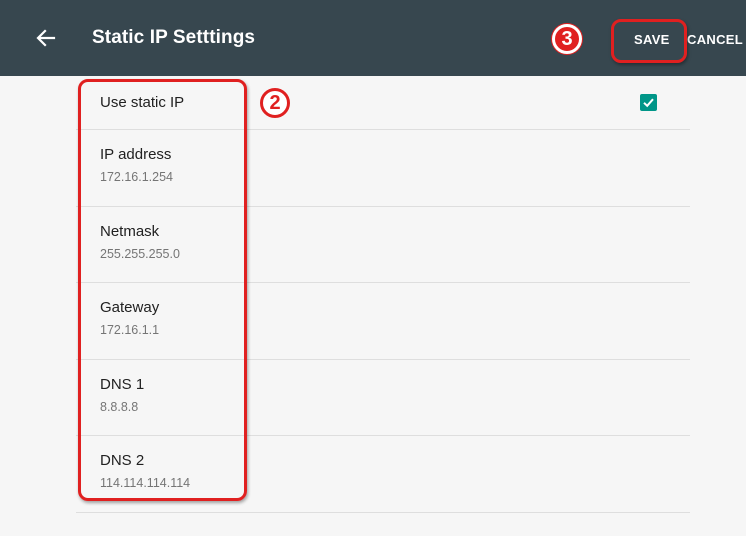 The image size is (746, 536). I want to click on page-title: Static IP Setttings, so click(174, 37).